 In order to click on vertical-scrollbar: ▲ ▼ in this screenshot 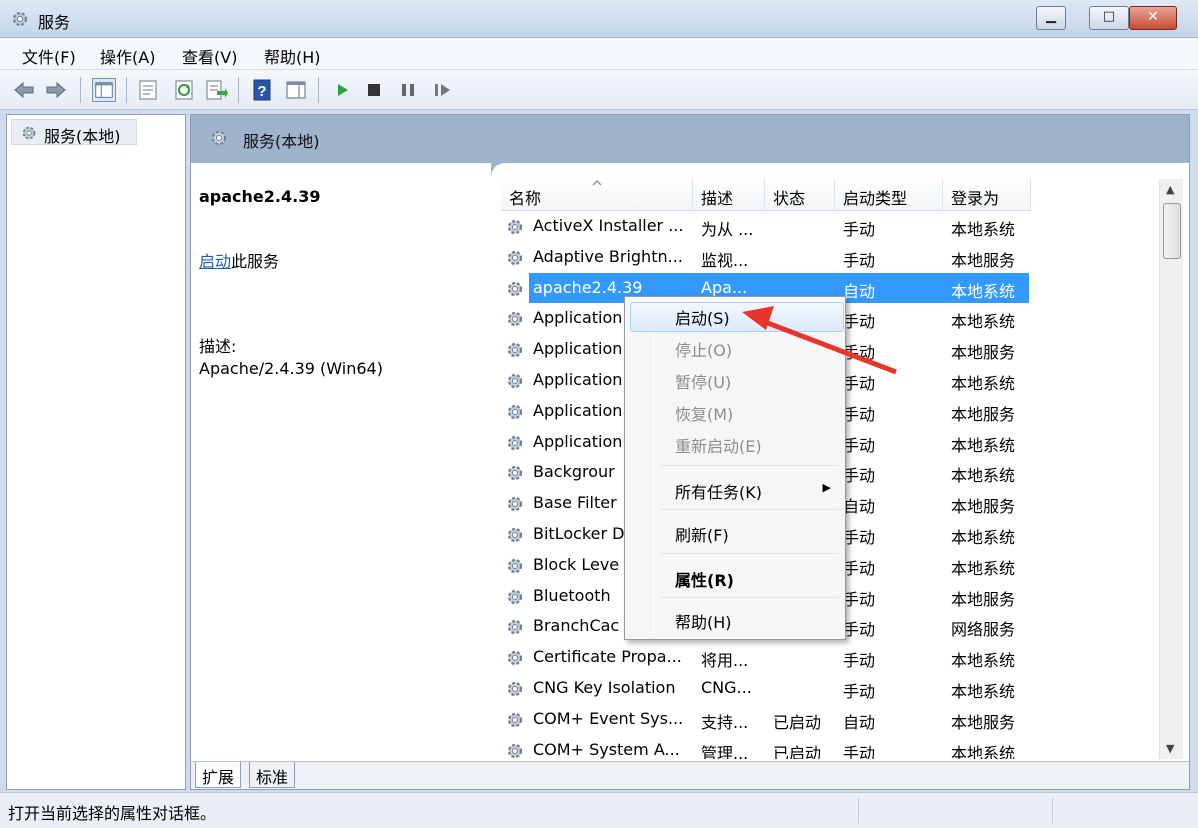, I will do `click(1171, 469)`.